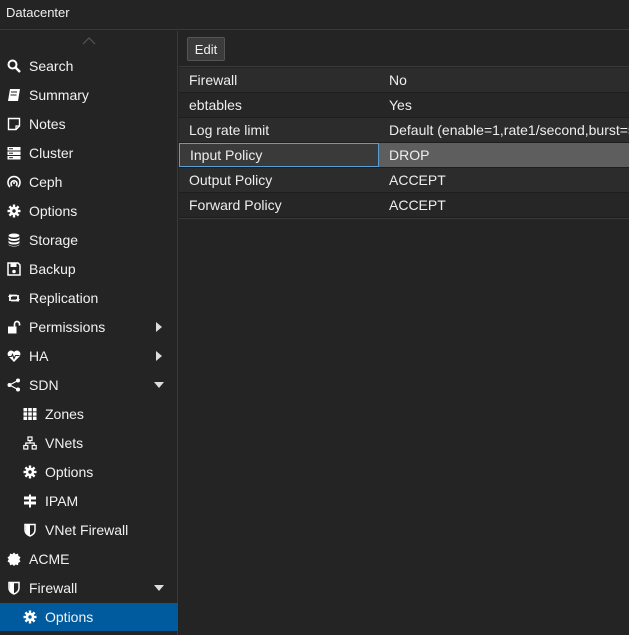 Image resolution: width=629 pixels, height=635 pixels. I want to click on sidebar-item-label: HA, so click(39, 356).